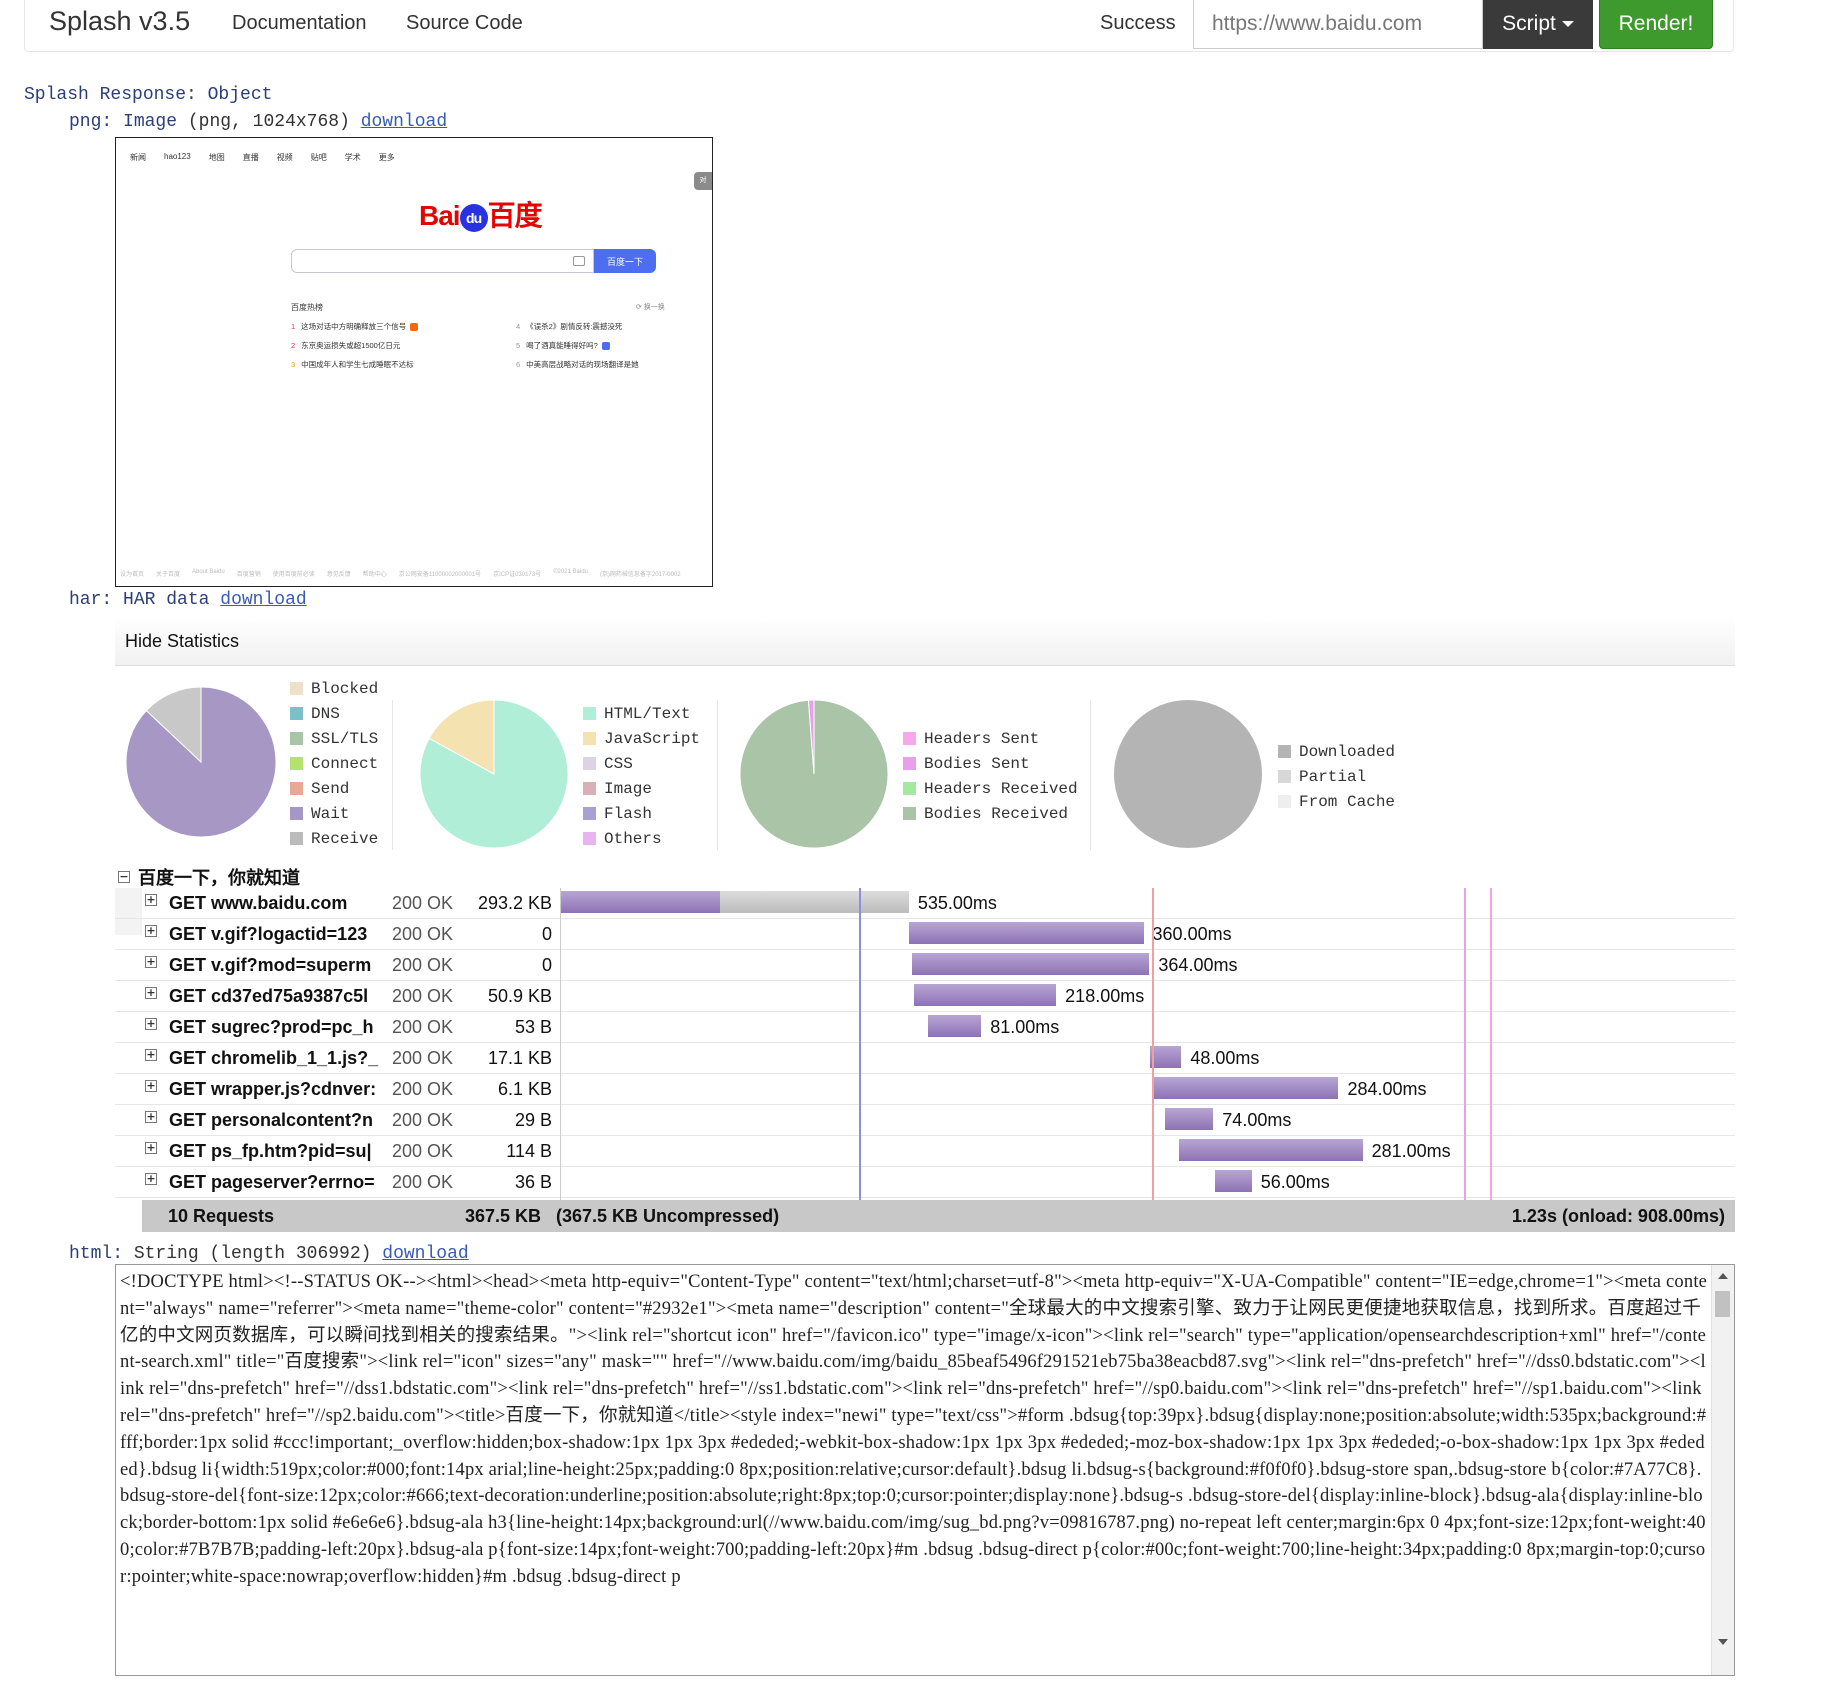 The width and height of the screenshot is (1821, 1698). Describe the element at coordinates (519, 996) in the screenshot. I see `request-size: 50.9 KB` at that location.